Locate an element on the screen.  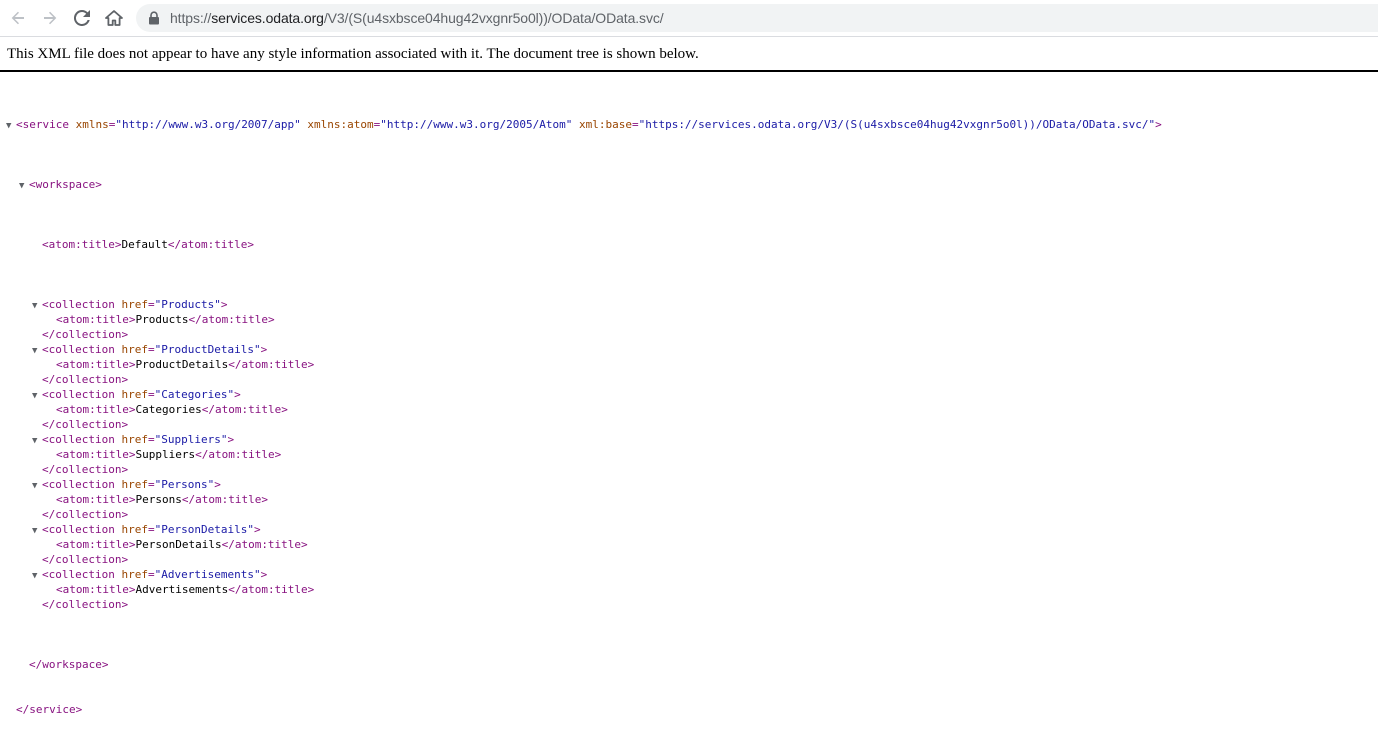
xmlns-value: "http://www.w3.org/2007/app" is located at coordinates (208, 124).